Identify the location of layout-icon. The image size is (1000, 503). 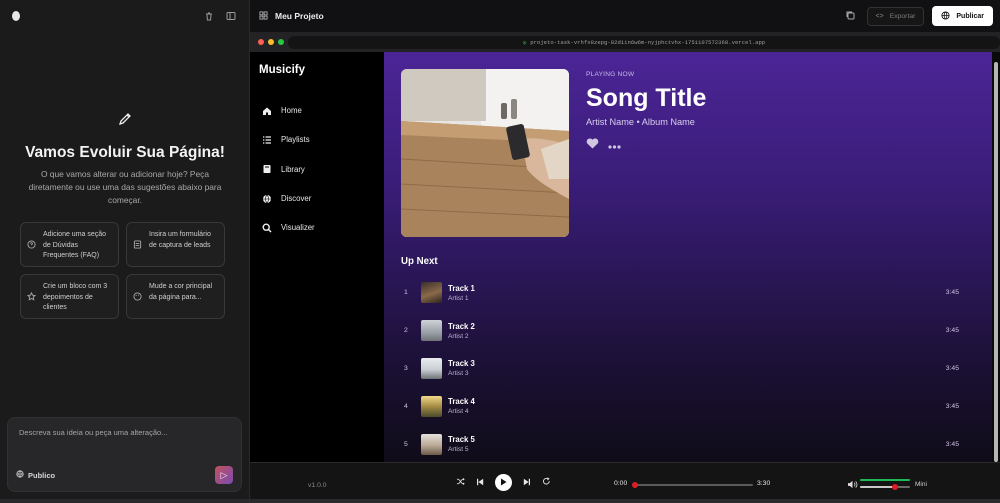
(263, 16).